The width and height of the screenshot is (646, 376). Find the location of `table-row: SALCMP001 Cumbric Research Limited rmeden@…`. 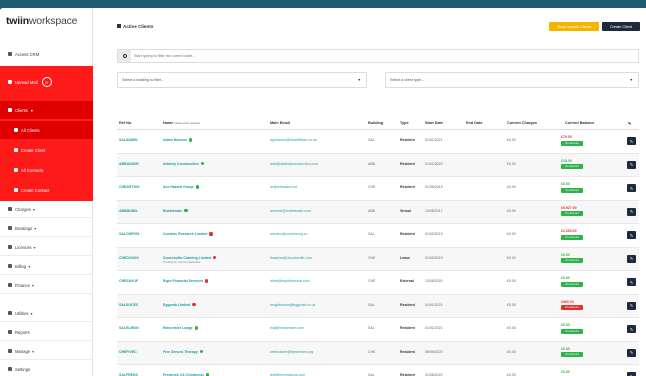

table-row: SALCMP001 Cumbric Research Limited rmeden@… is located at coordinates (378, 236).